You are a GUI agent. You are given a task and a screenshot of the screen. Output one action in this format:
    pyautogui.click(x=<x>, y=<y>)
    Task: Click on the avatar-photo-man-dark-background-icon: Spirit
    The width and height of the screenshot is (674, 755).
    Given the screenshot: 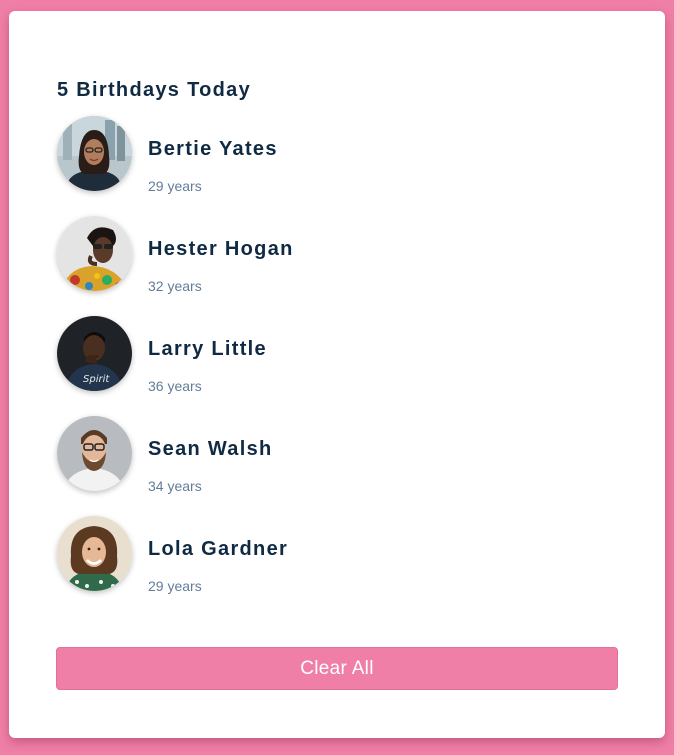 What is the action you would take?
    pyautogui.click(x=94, y=353)
    